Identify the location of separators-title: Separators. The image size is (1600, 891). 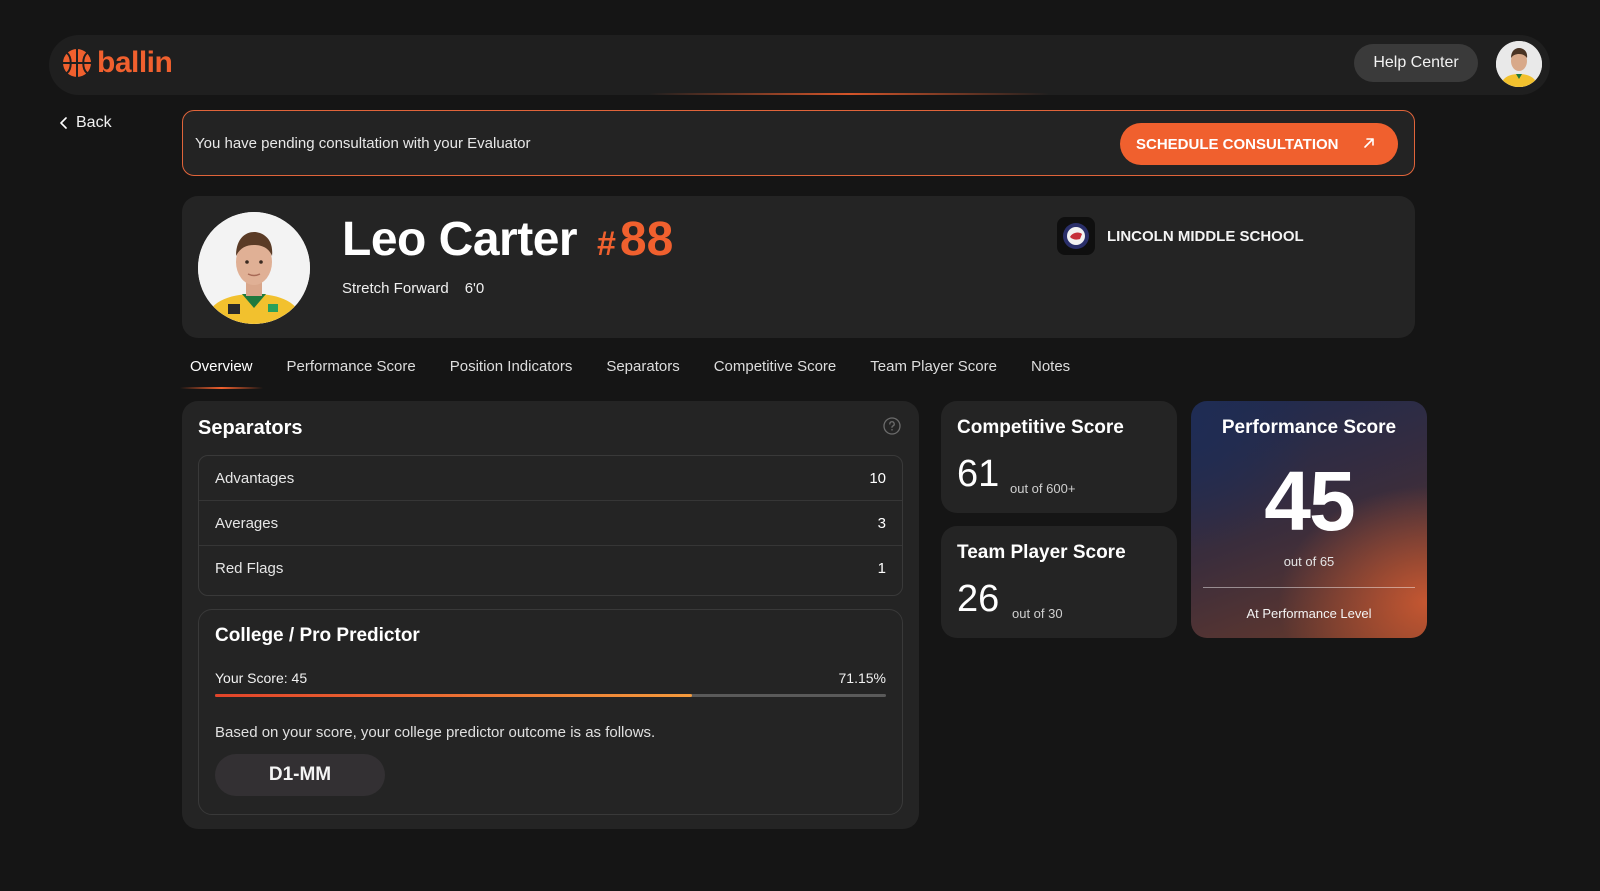
(250, 428).